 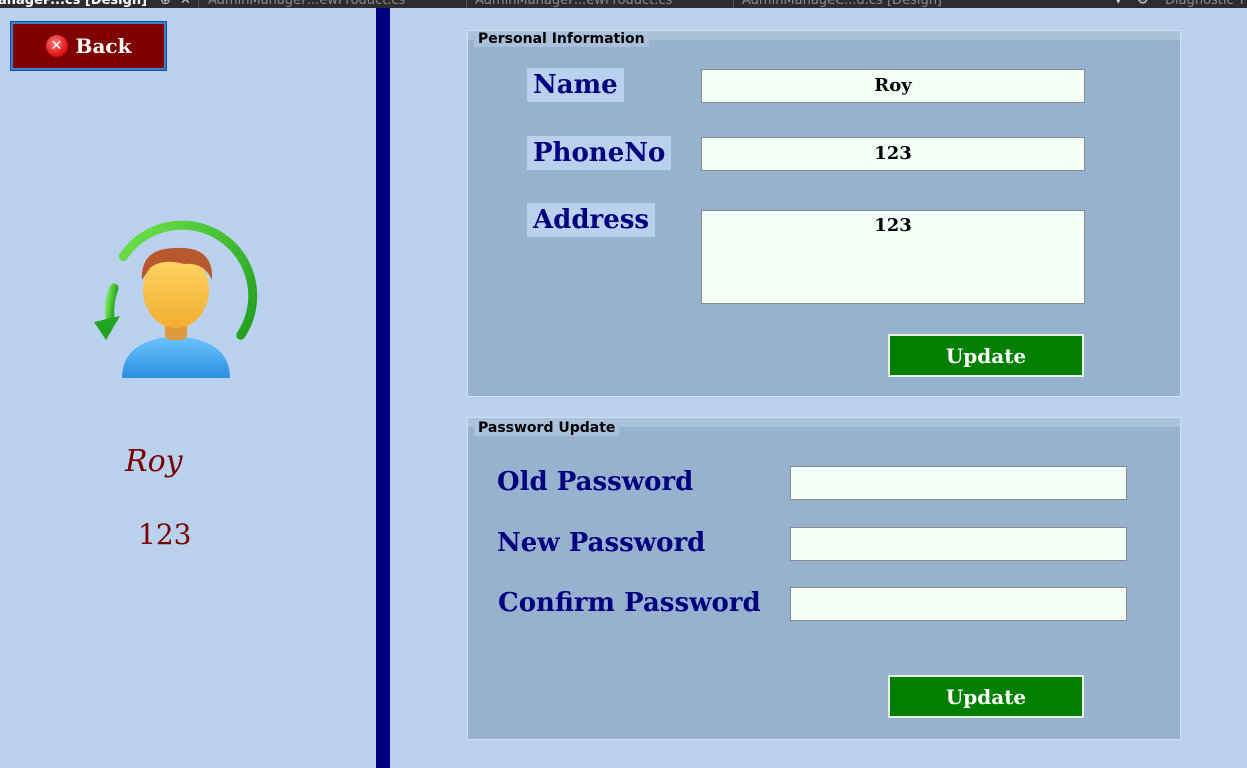 I want to click on new-password-label: New Password, so click(x=601, y=543).